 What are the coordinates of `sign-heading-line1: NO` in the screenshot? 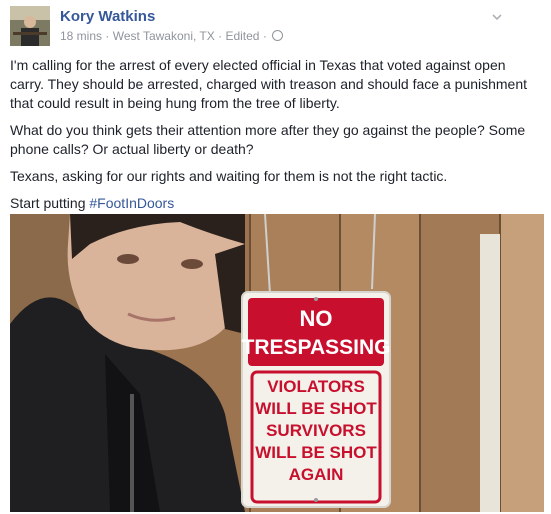 It's located at (316, 318).